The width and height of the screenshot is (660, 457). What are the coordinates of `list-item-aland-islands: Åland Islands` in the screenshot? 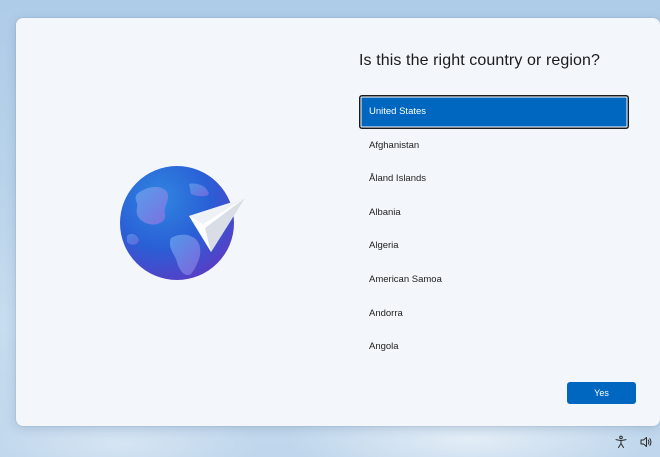 It's located at (494, 179).